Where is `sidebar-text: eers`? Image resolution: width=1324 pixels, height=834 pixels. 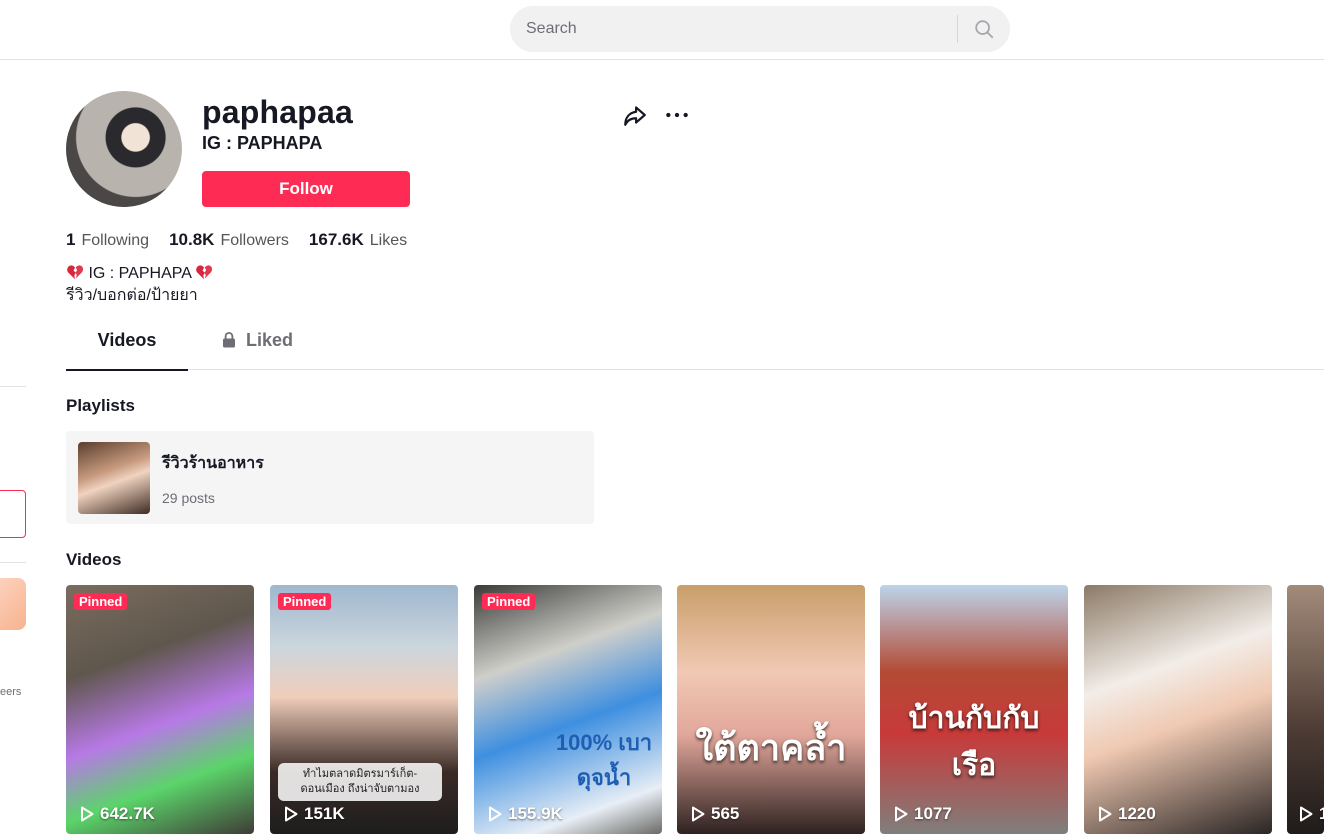
sidebar-text: eers is located at coordinates (11, 692).